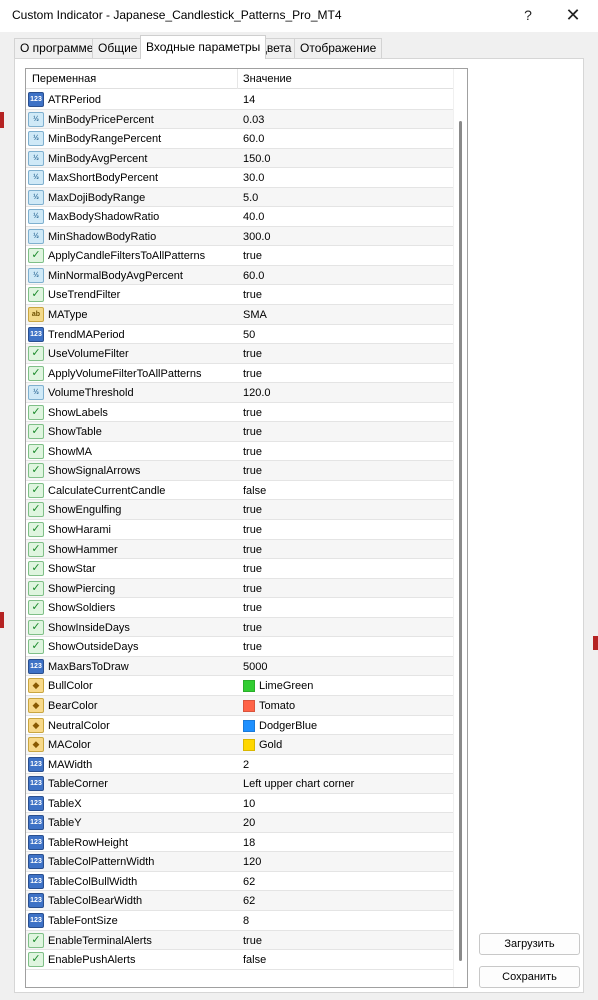 Image resolution: width=598 pixels, height=1000 pixels. What do you see at coordinates (253, 217) in the screenshot?
I see `parameter-value: 40.0` at bounding box center [253, 217].